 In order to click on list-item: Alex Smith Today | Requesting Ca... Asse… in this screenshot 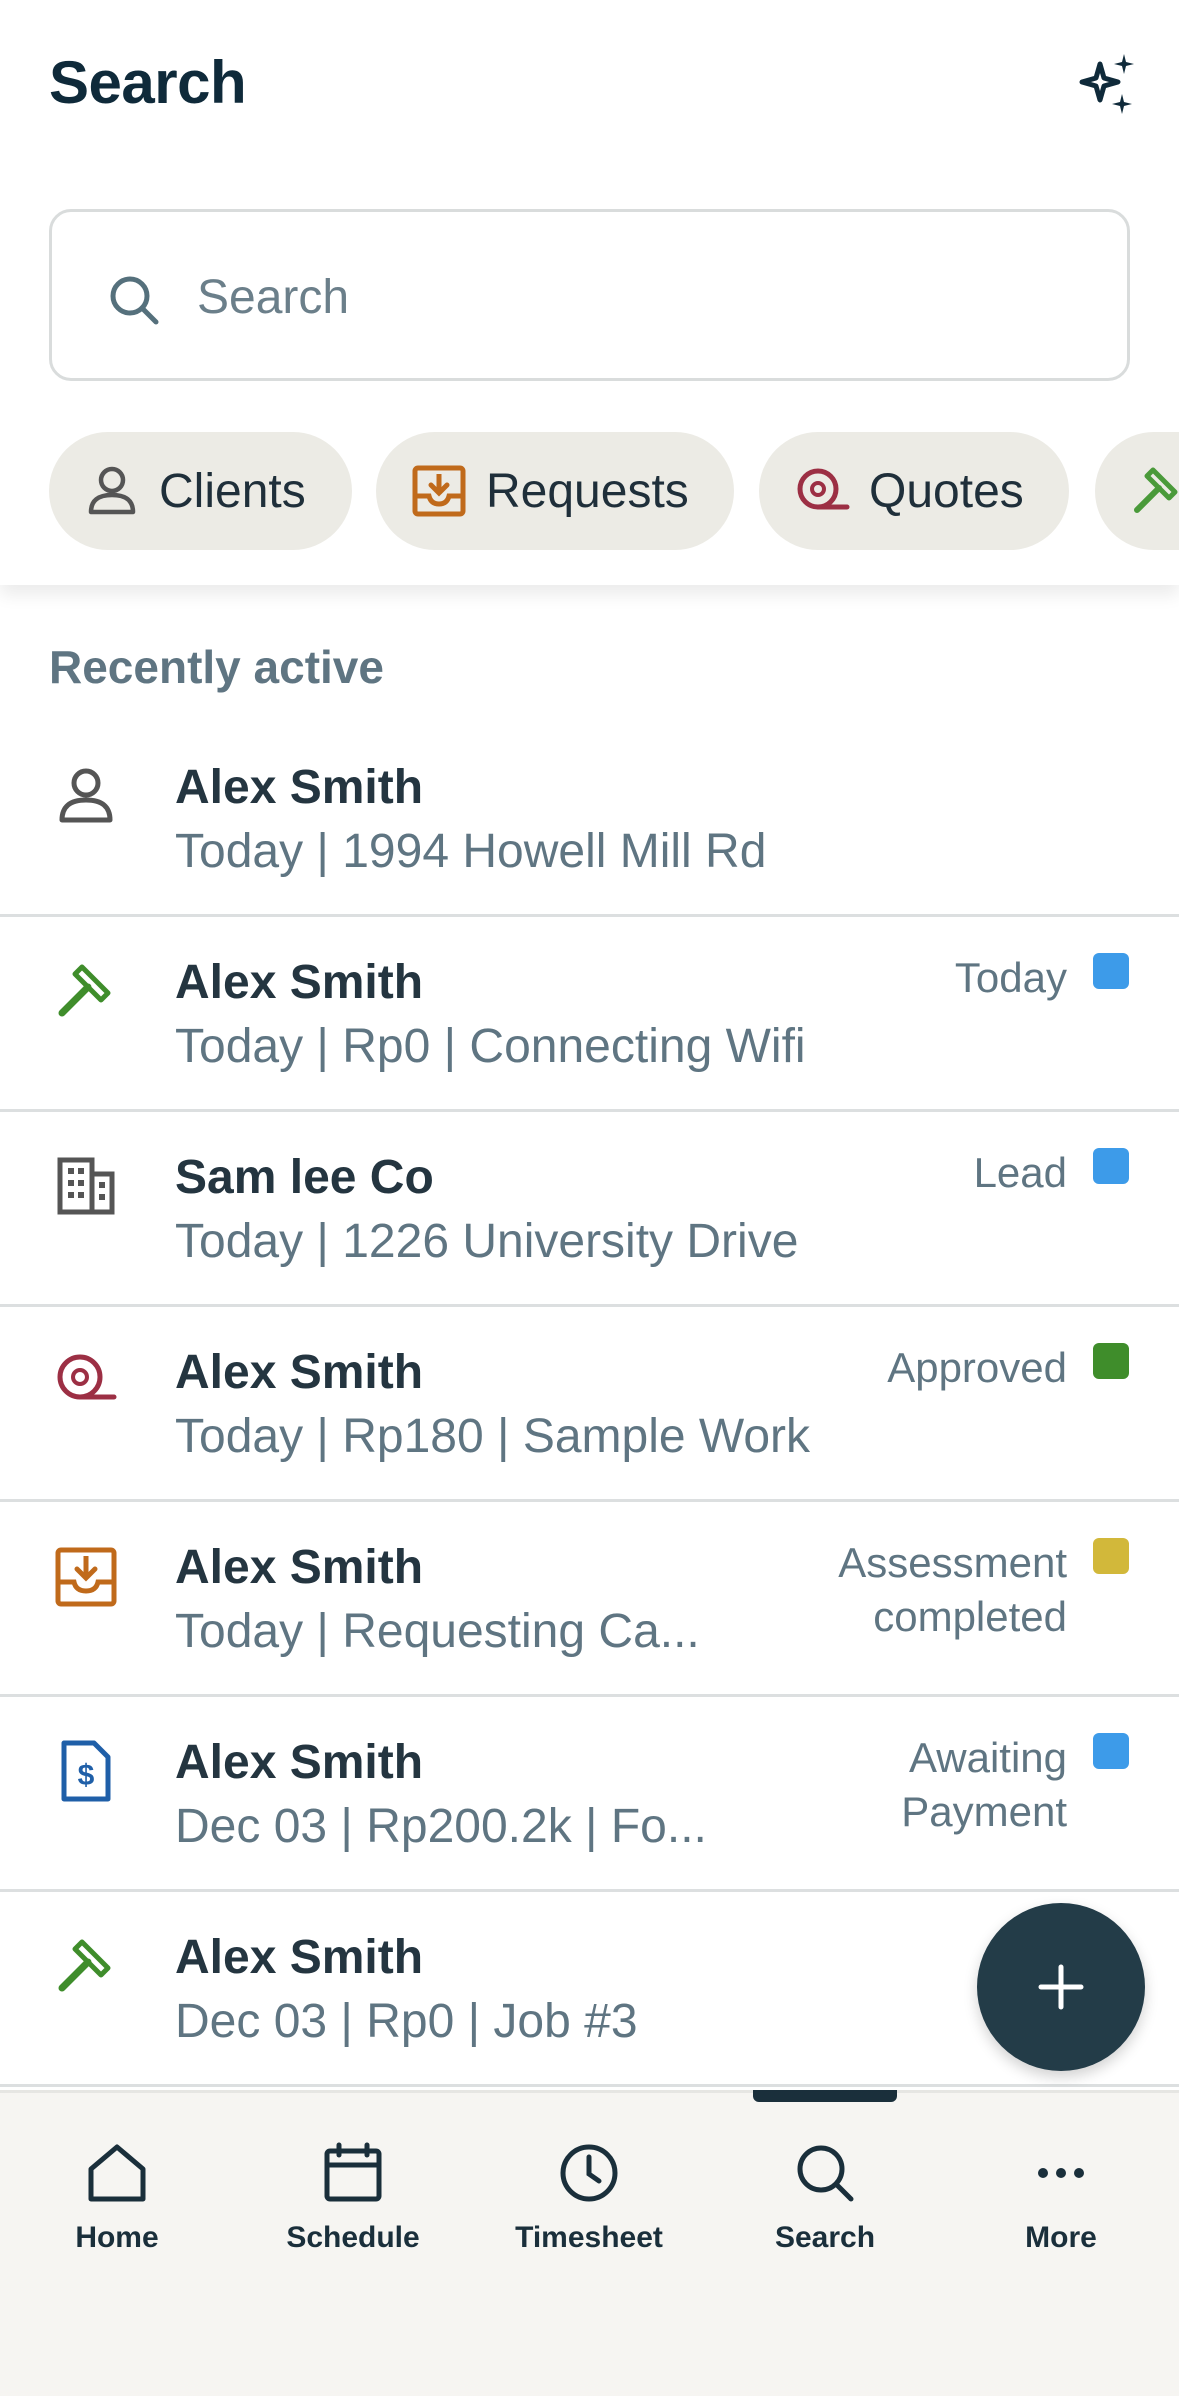, I will do `click(589, 1599)`.